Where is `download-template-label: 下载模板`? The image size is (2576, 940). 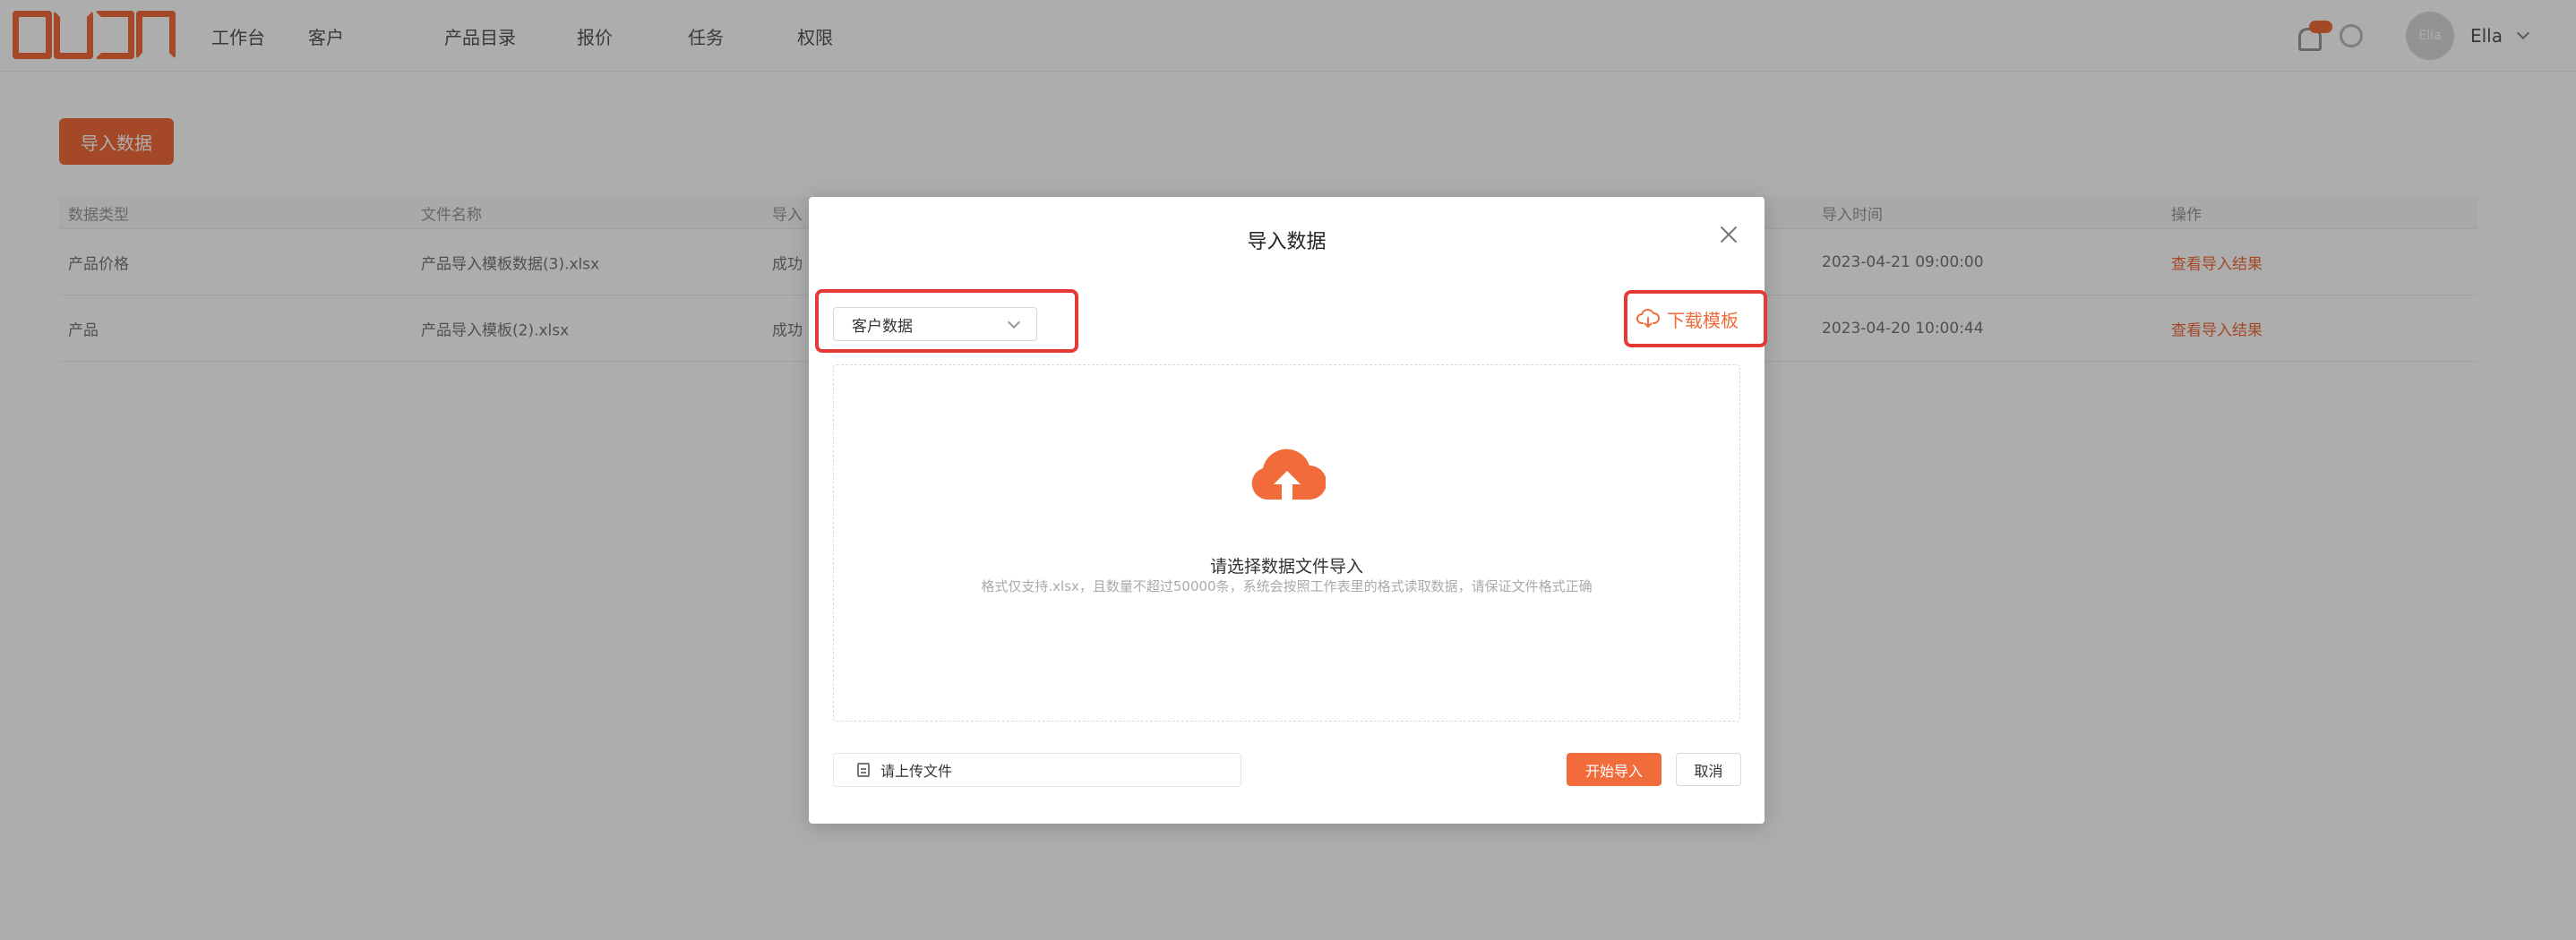 download-template-label: 下载模板 is located at coordinates (1703, 320).